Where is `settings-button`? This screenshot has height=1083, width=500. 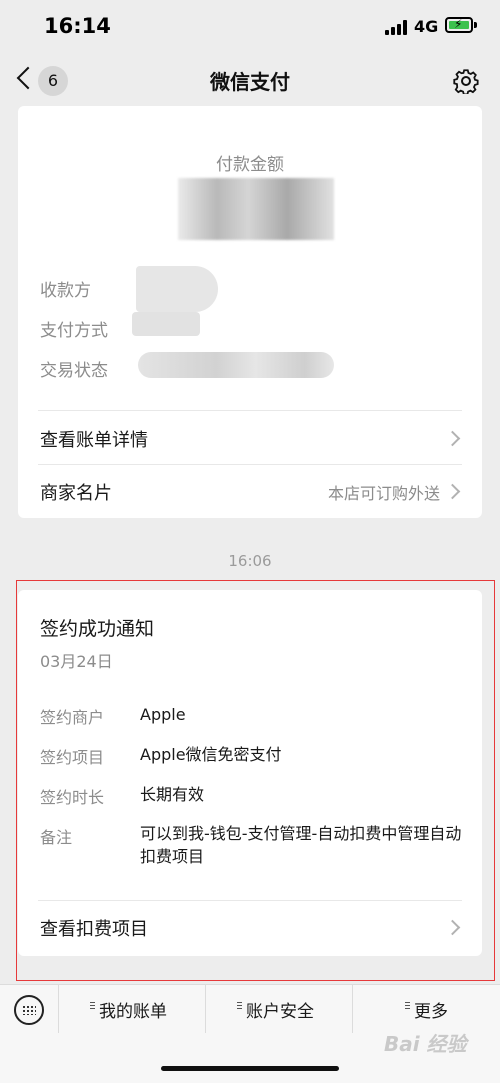 settings-button is located at coordinates (466, 82).